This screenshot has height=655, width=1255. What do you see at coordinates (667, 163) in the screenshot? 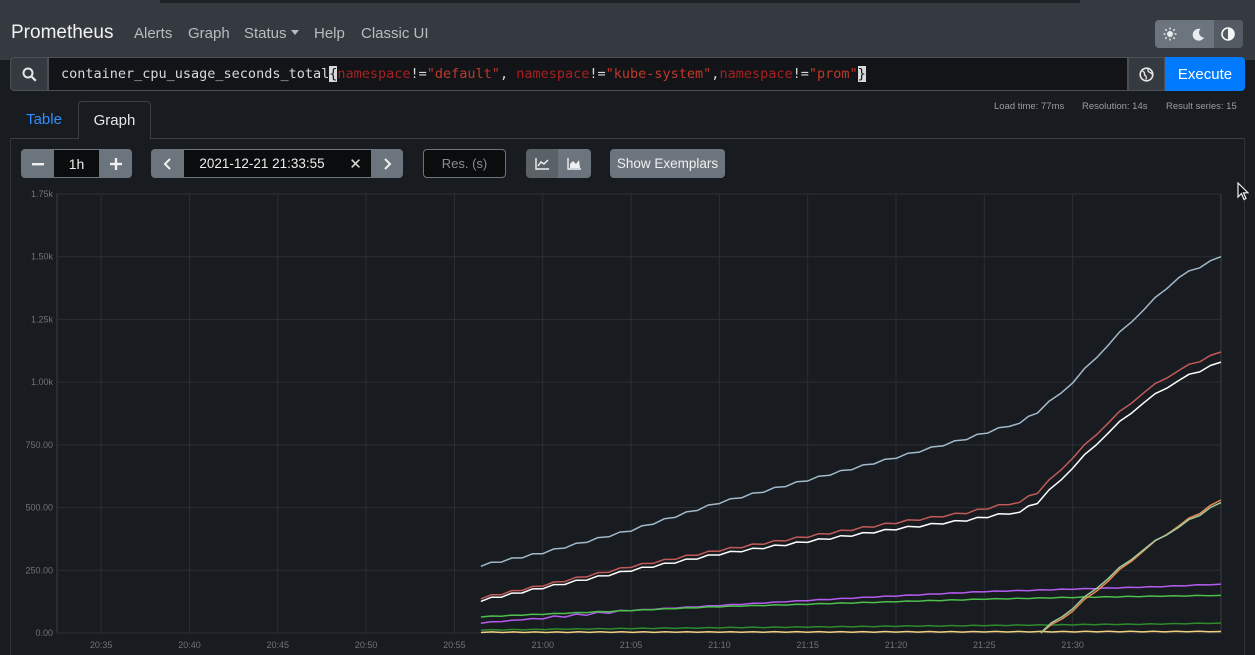
I see `show-exemplars-button: Show Exemplars` at bounding box center [667, 163].